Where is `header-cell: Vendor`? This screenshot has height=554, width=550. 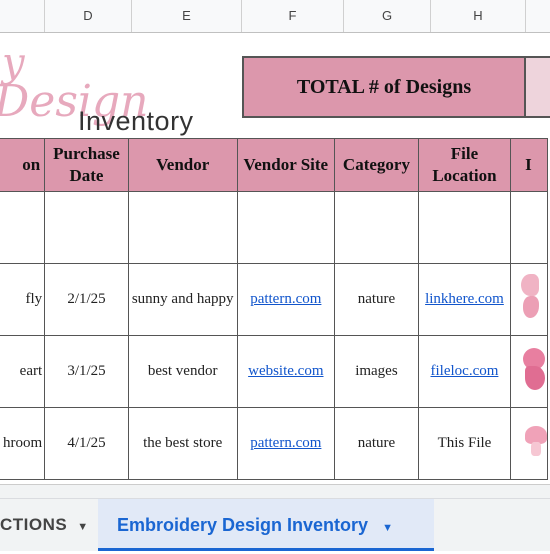
header-cell: Vendor is located at coordinates (182, 165).